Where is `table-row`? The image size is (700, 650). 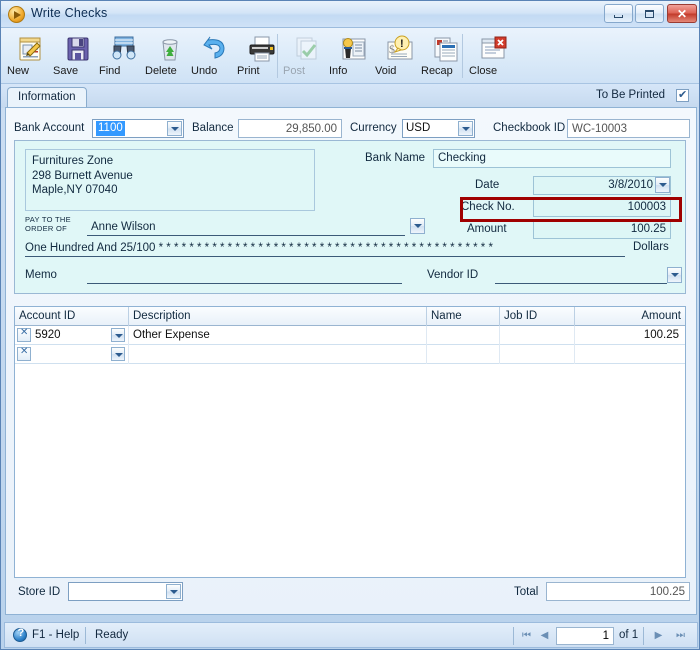
table-row is located at coordinates (350, 354).